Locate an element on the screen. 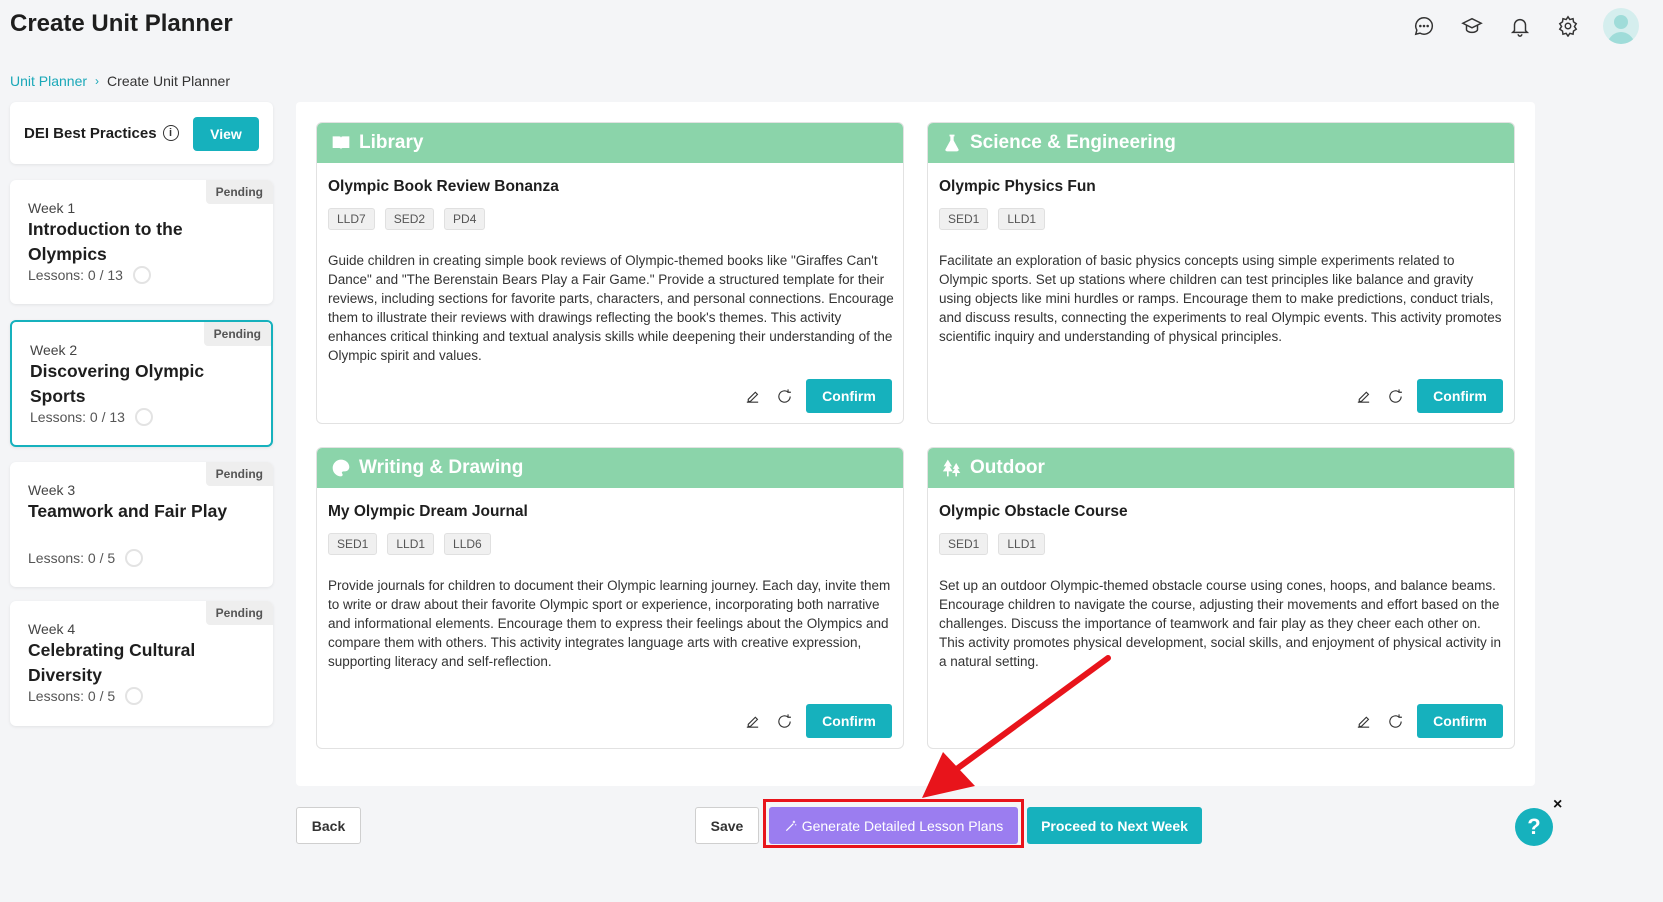 The height and width of the screenshot is (902, 1663). week-number: Week 2 is located at coordinates (54, 350).